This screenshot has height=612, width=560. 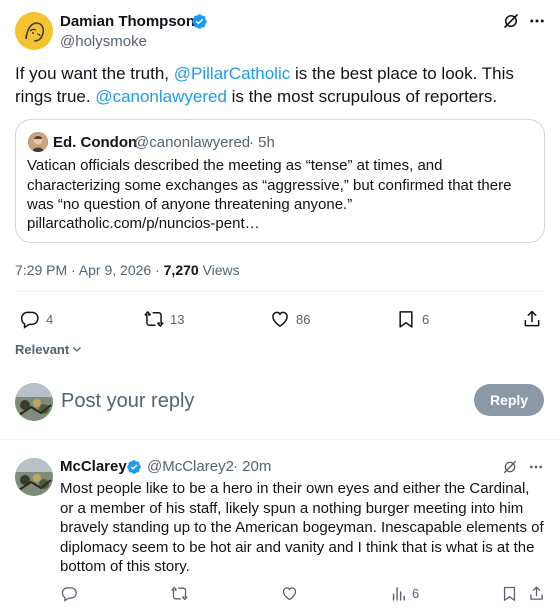 I want to click on reply-author-avatar, so click(x=34, y=477).